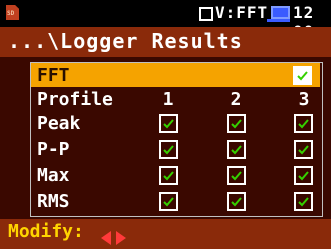  I want to click on mode-text: V:FFT, so click(242, 12).